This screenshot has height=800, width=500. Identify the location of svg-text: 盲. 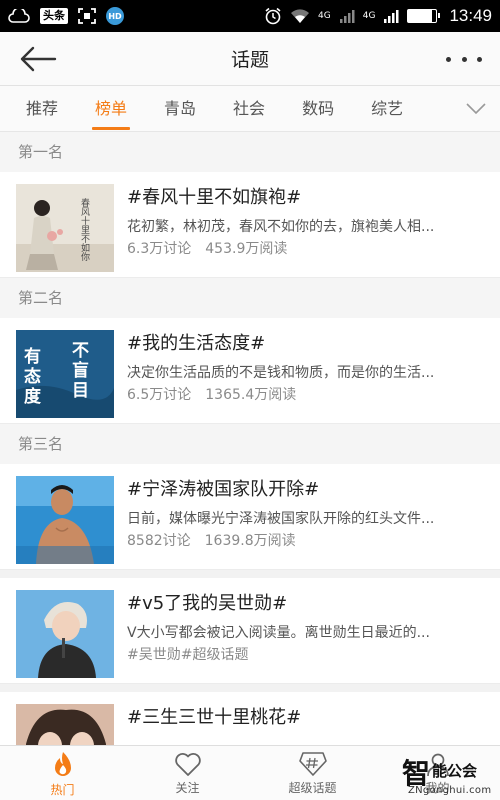
(80, 370).